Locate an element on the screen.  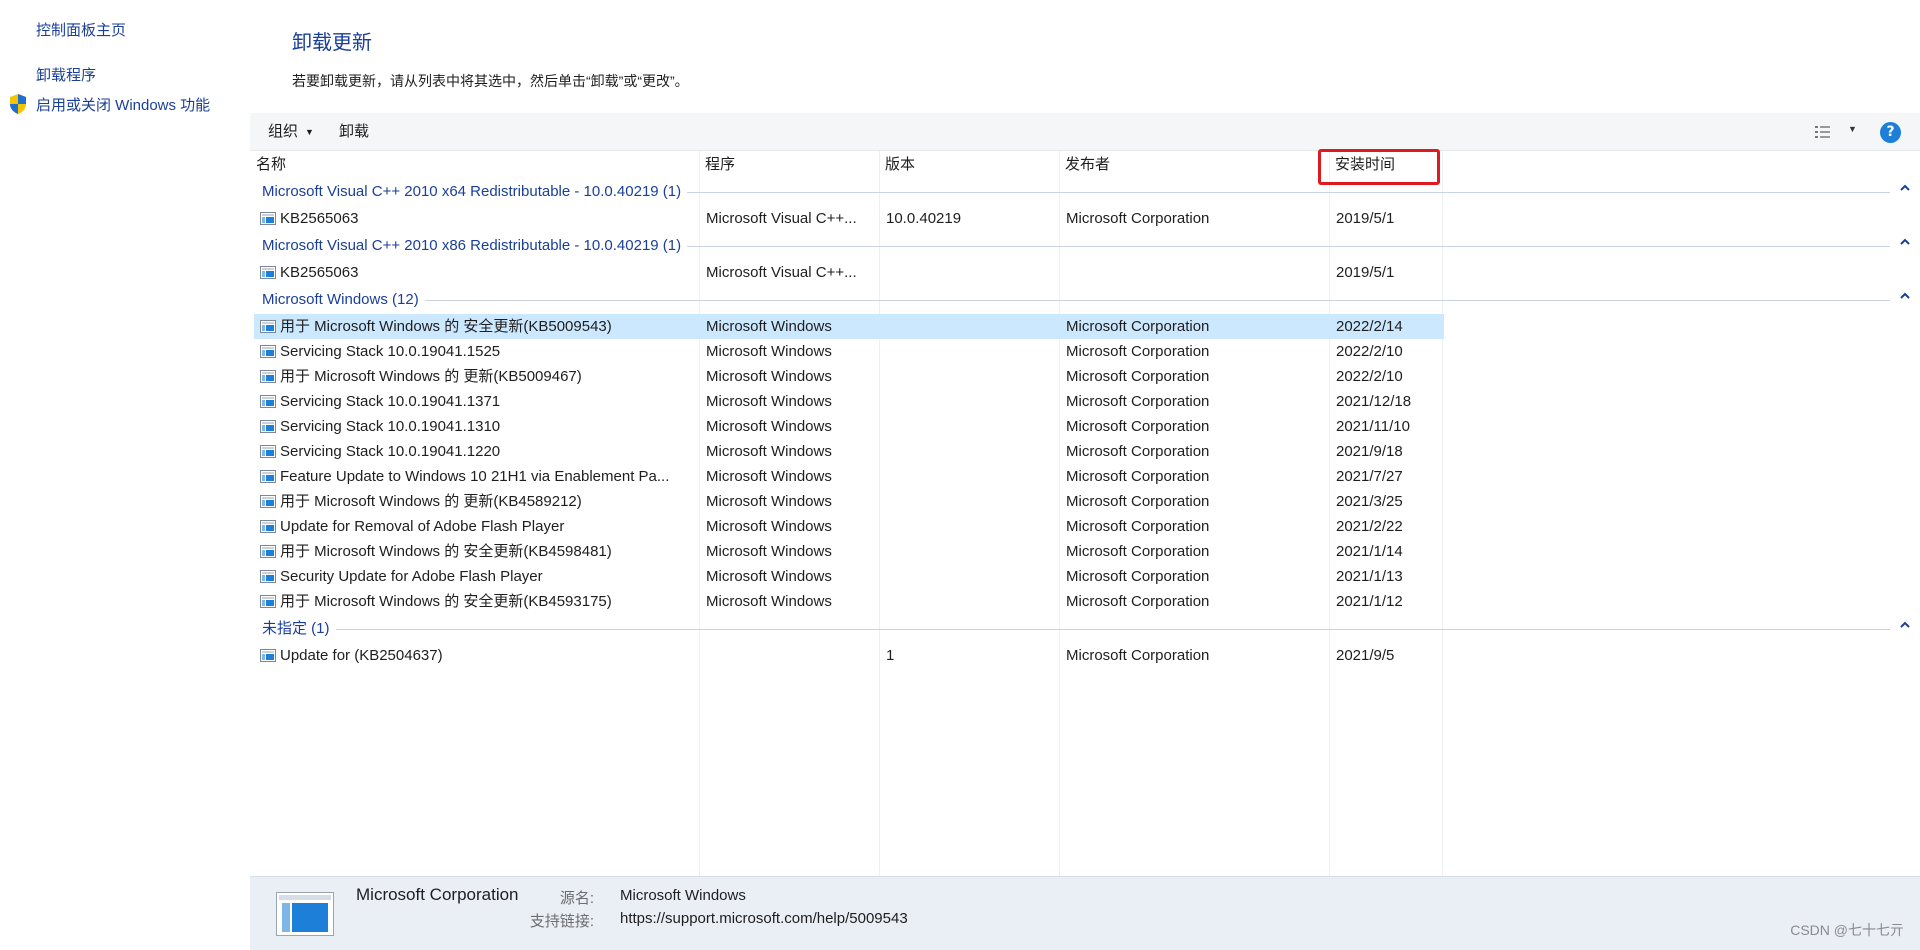
update-name: Servicing Stack 10.0.19041.1310 is located at coordinates (390, 426).